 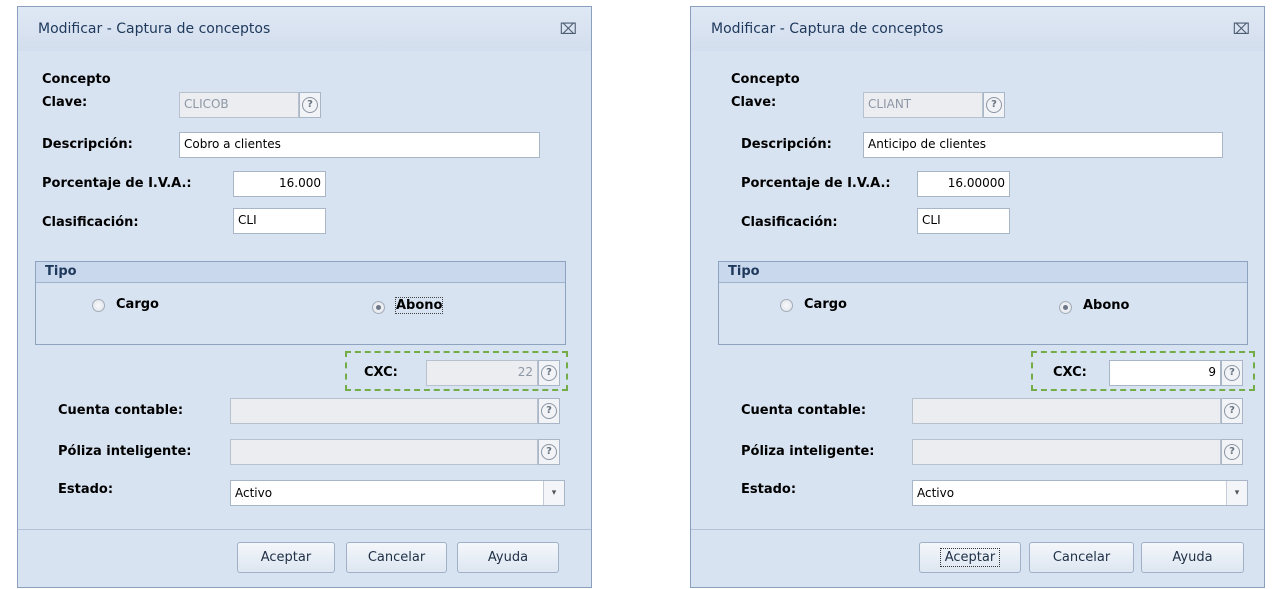 What do you see at coordinates (482, 373) in the screenshot?
I see `cxc-field: 22` at bounding box center [482, 373].